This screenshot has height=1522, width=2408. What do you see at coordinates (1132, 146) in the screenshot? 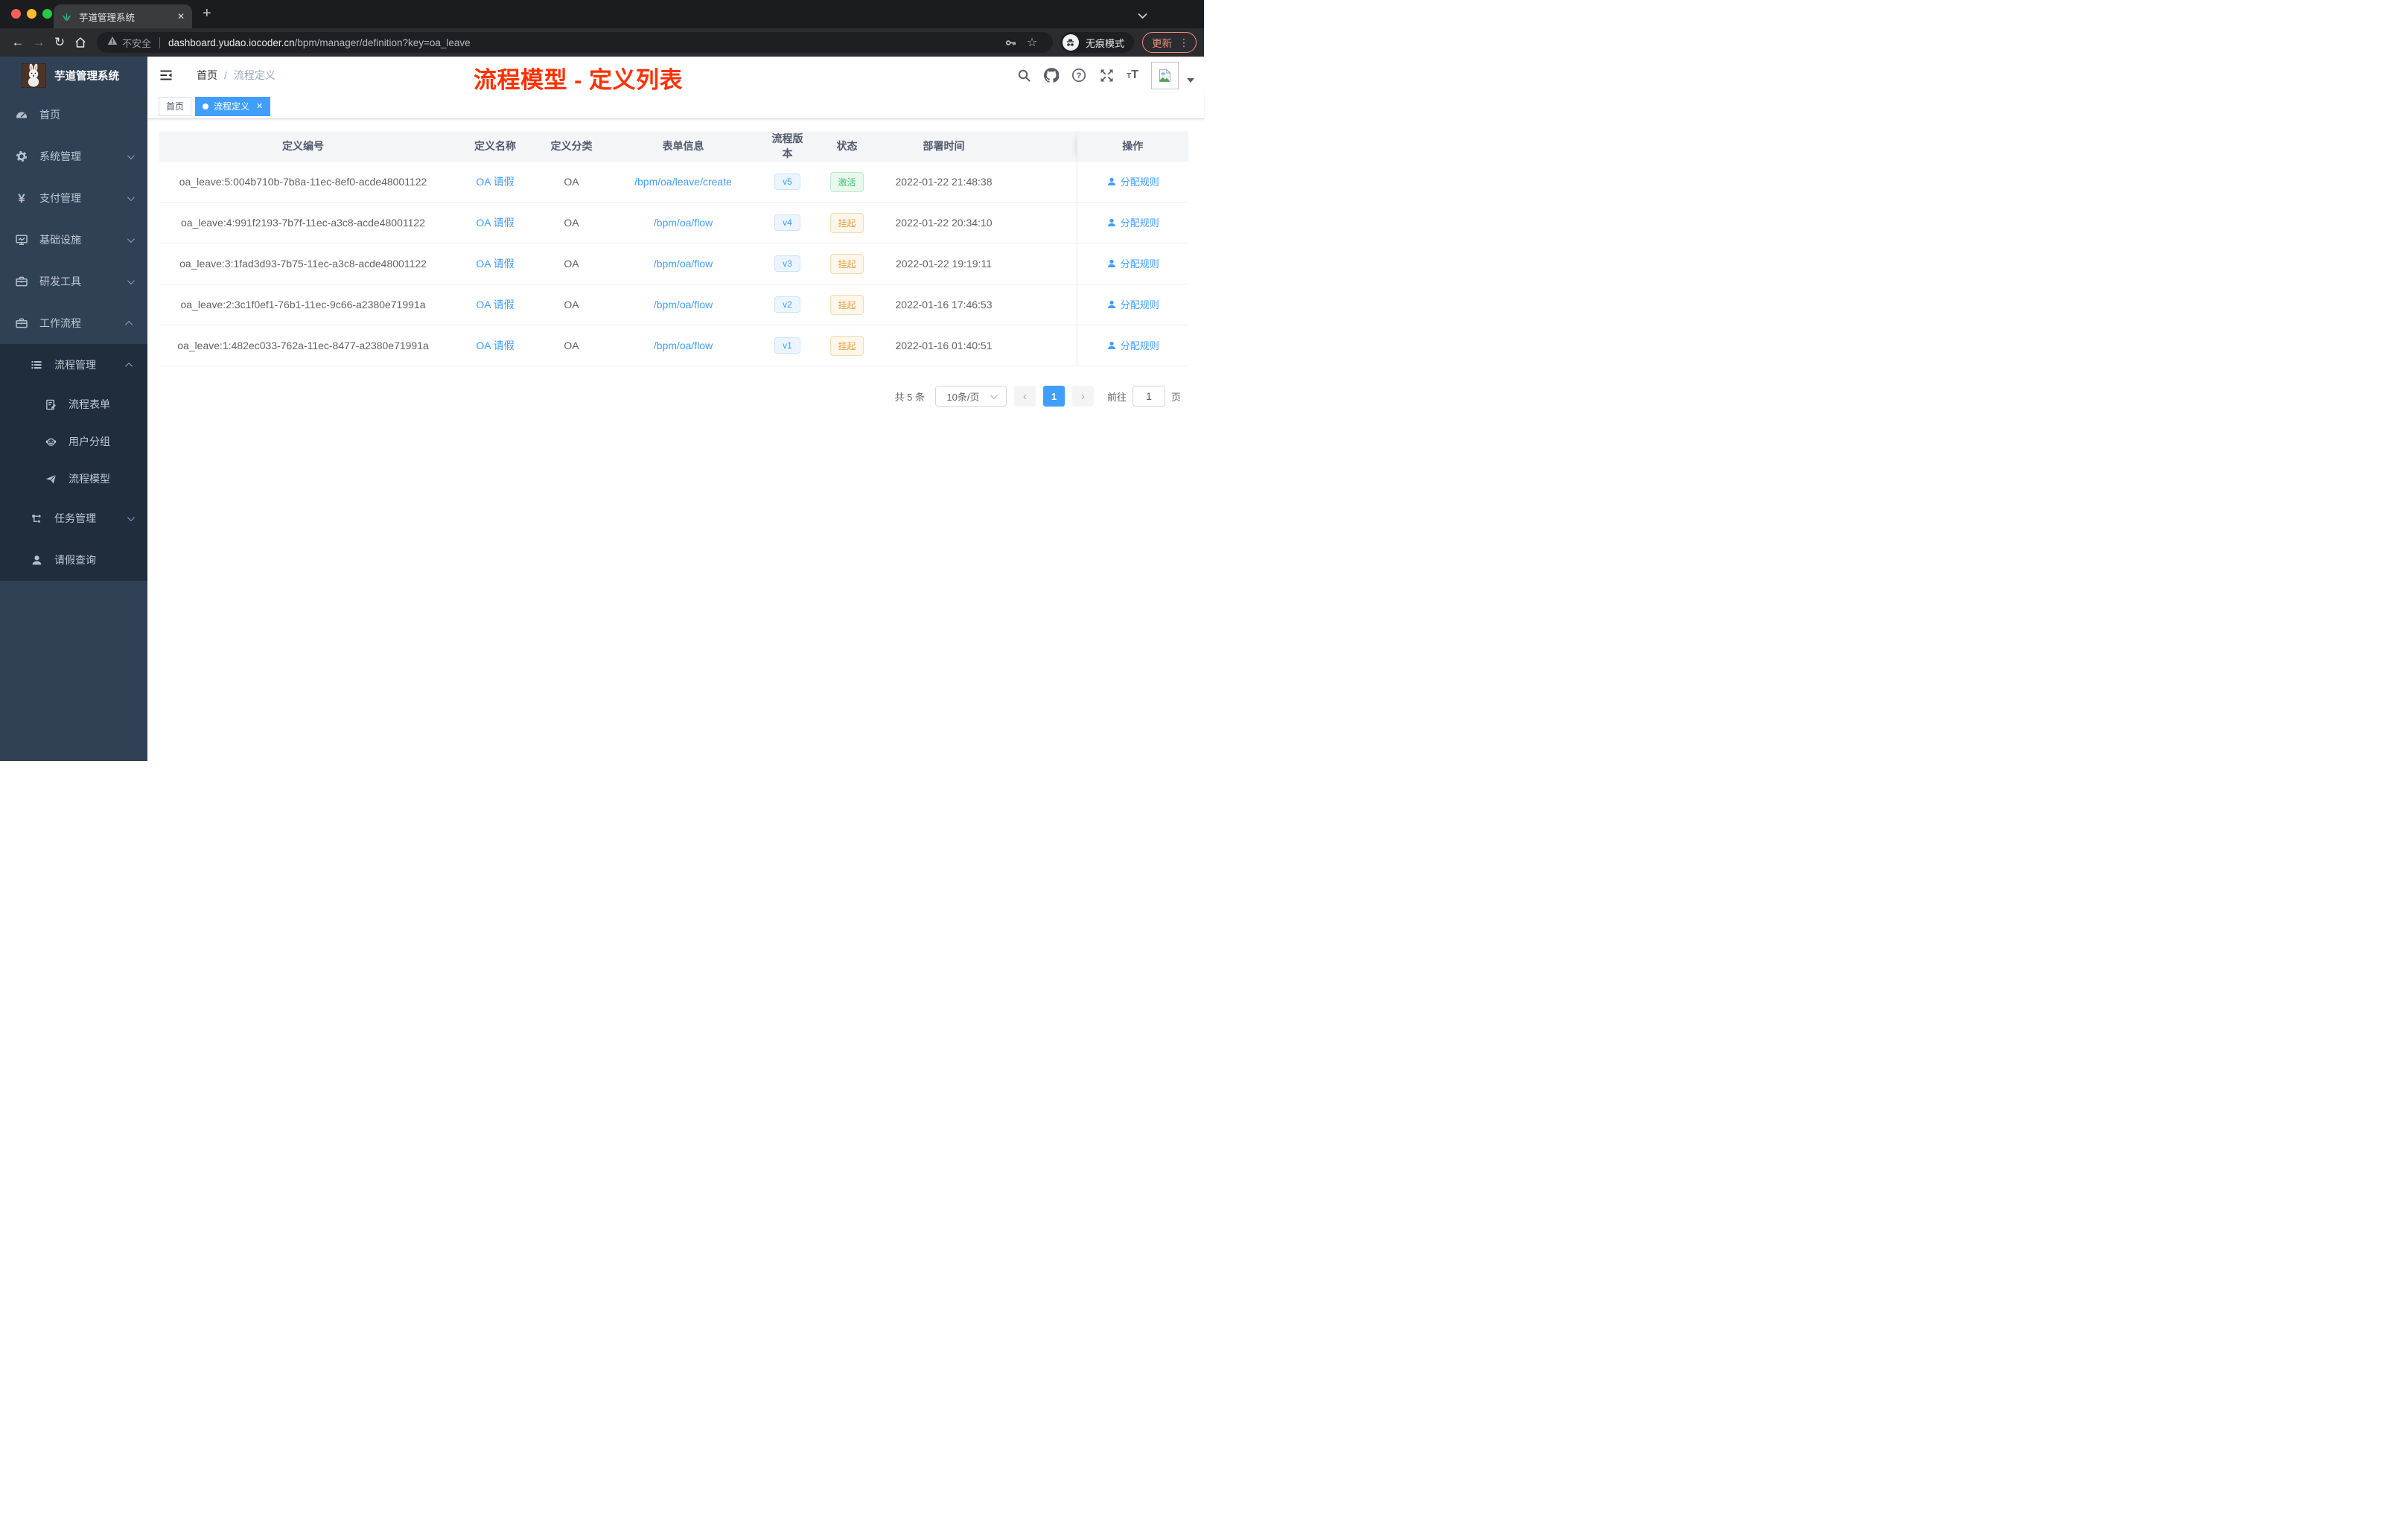
I see `column-header: 操作` at bounding box center [1132, 146].